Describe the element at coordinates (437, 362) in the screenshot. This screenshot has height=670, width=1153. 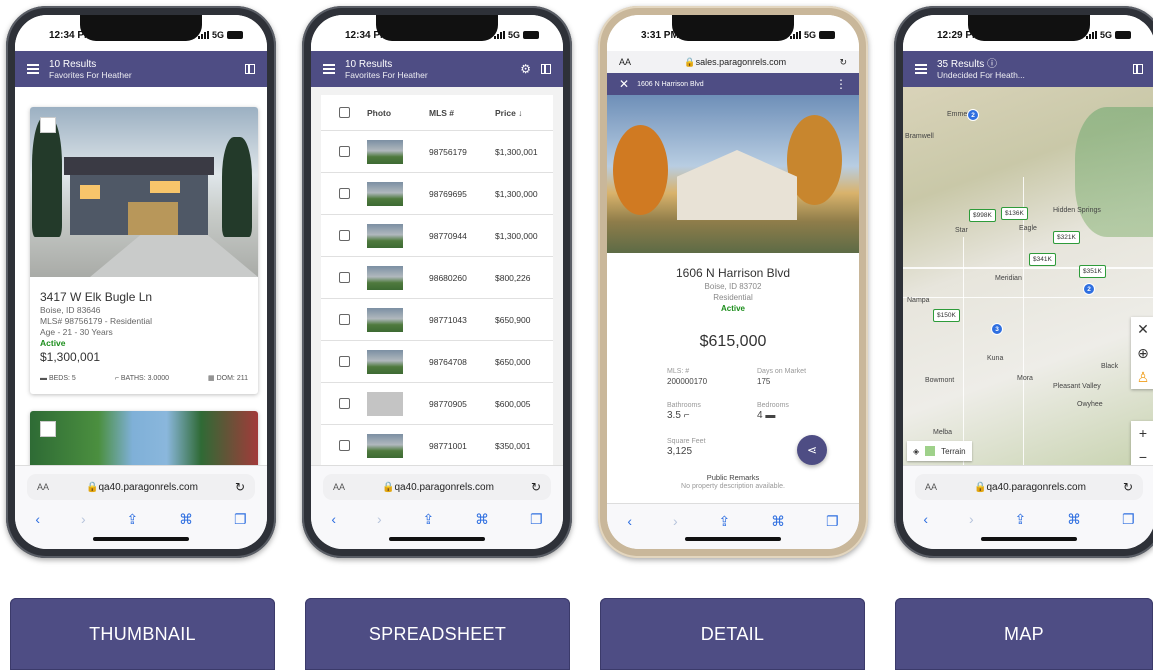
I see `table-row: 98764708 $650,000` at that location.